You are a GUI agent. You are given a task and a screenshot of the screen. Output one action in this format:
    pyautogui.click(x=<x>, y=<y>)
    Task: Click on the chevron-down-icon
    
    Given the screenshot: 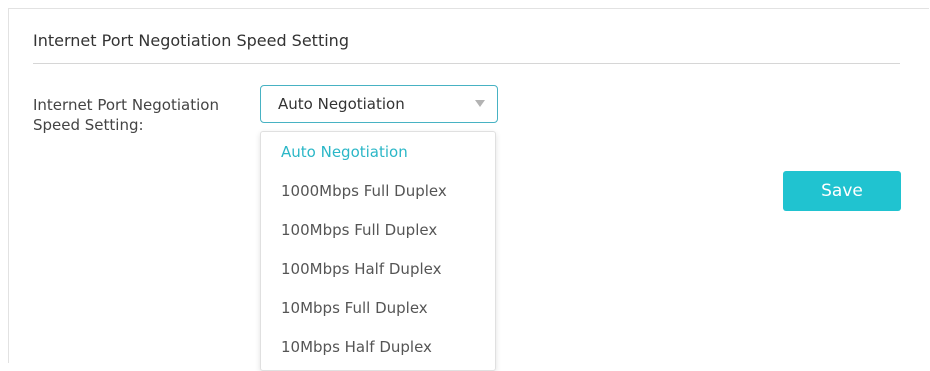 What is the action you would take?
    pyautogui.click(x=480, y=103)
    